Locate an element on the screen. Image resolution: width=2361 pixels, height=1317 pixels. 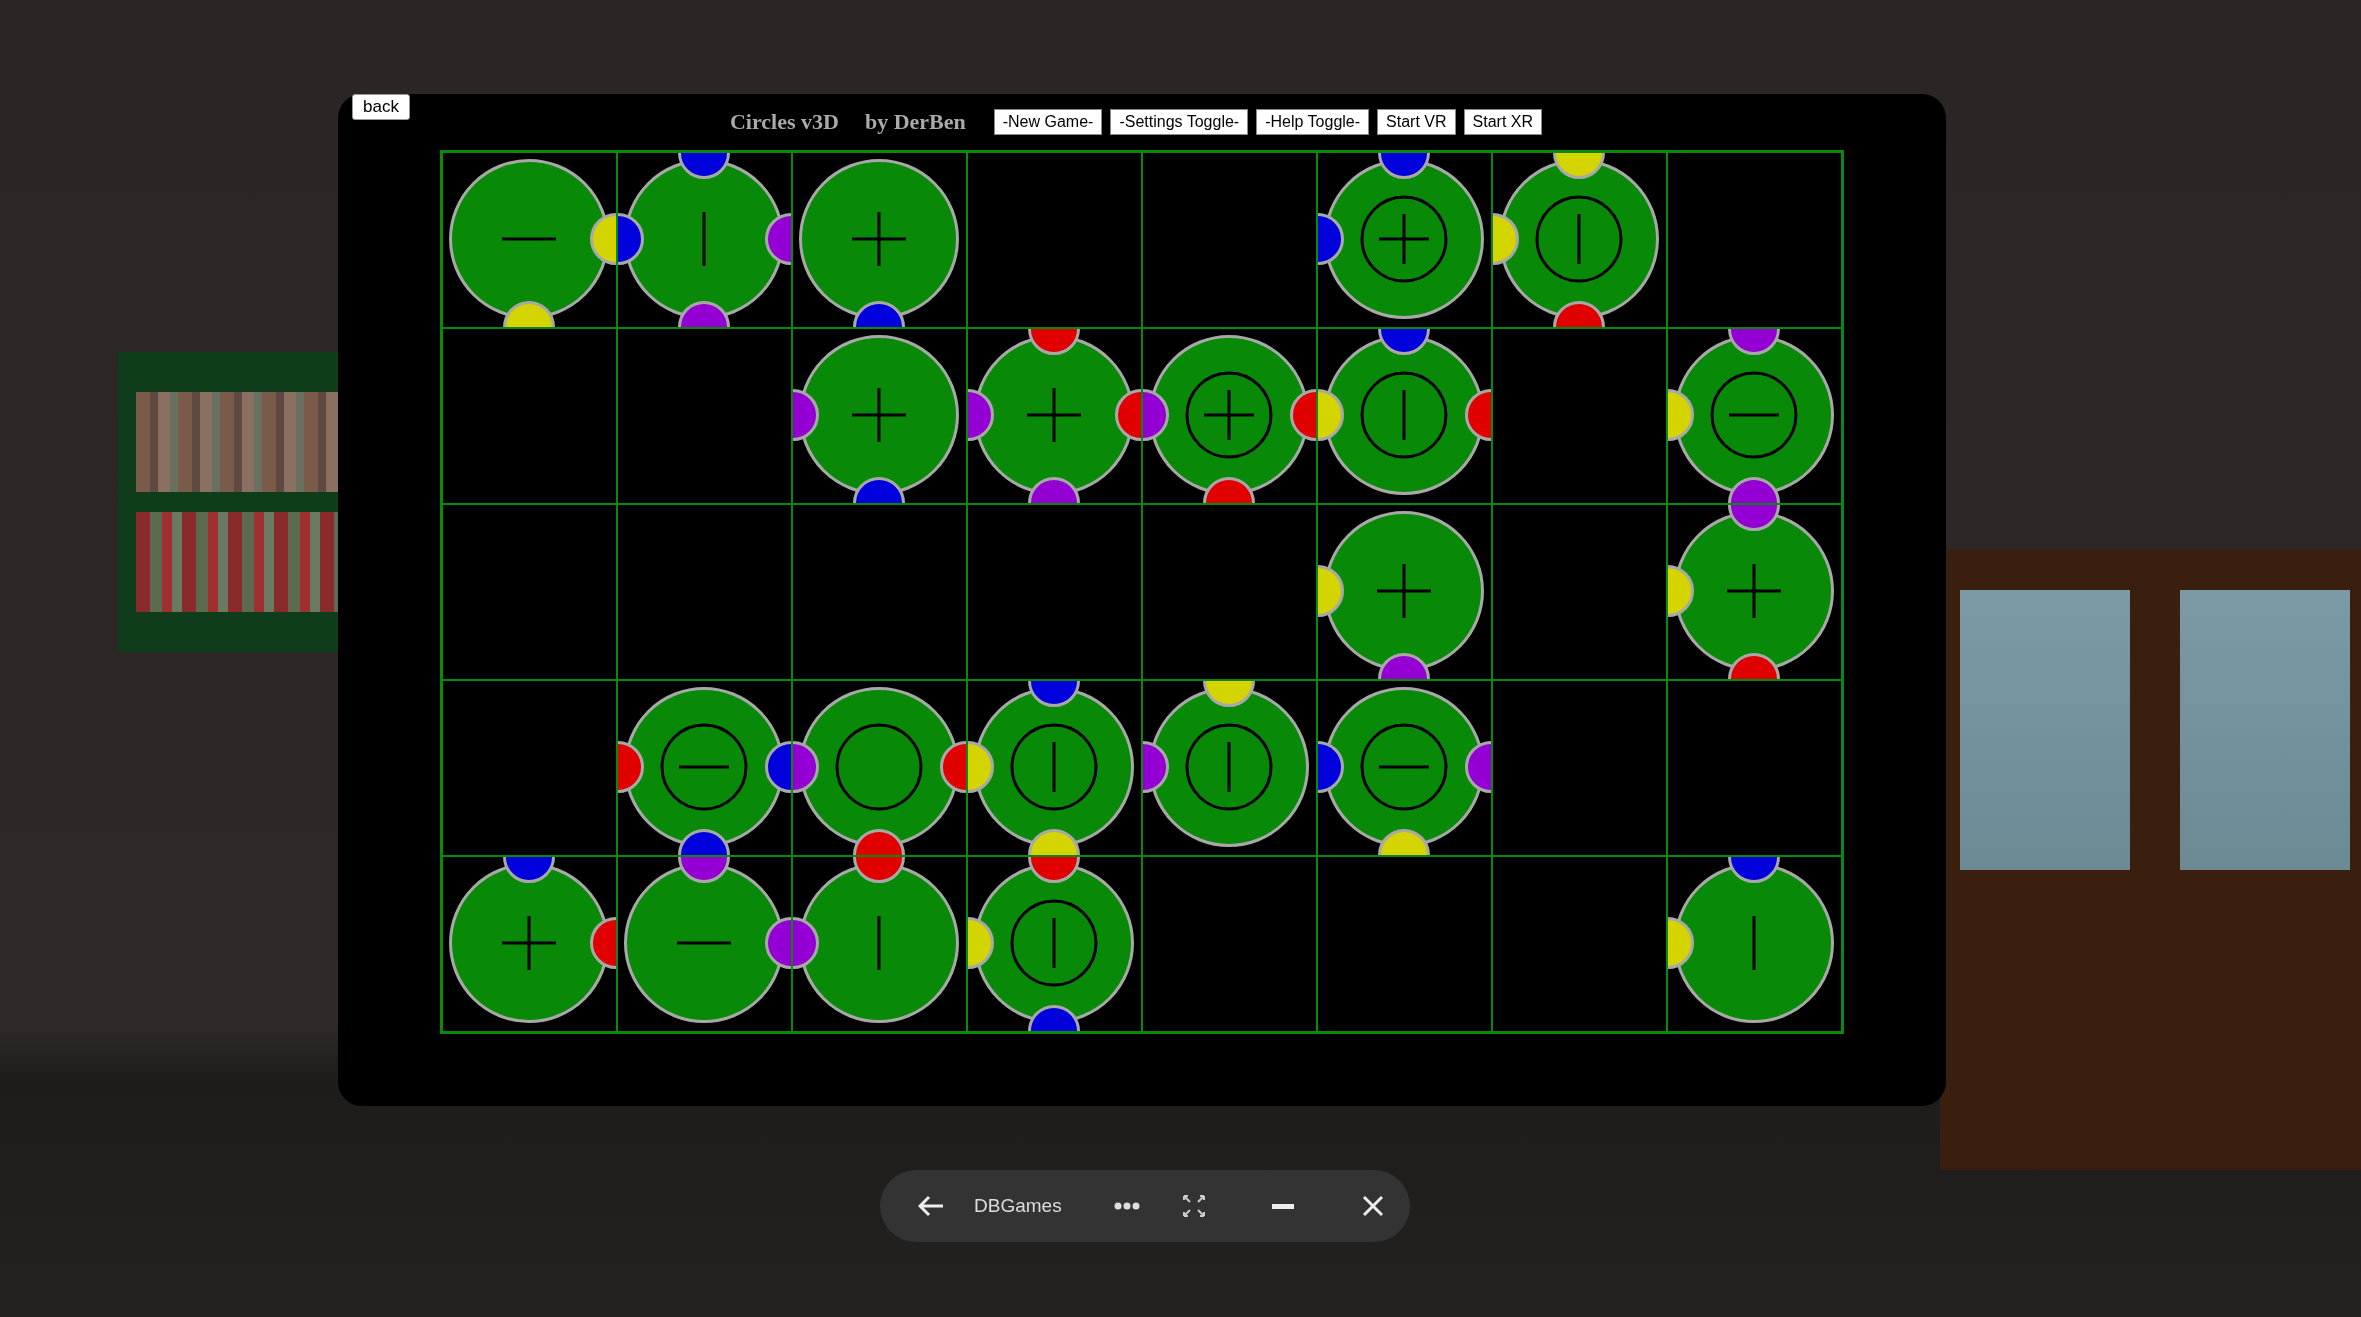
fullscreen-icon is located at coordinates (1193, 1206).